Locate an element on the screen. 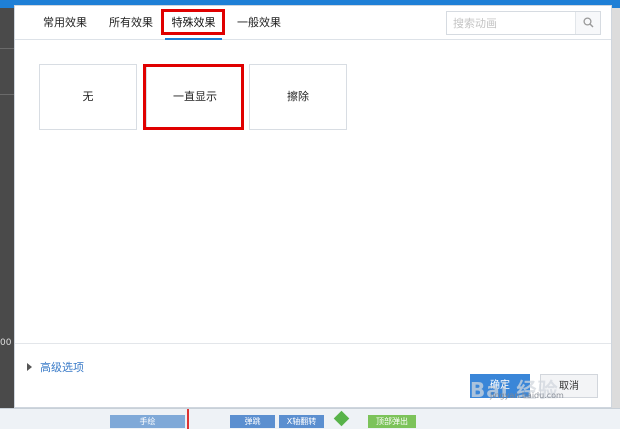  advanced-options-toggle: 高级选项 is located at coordinates (55, 368).